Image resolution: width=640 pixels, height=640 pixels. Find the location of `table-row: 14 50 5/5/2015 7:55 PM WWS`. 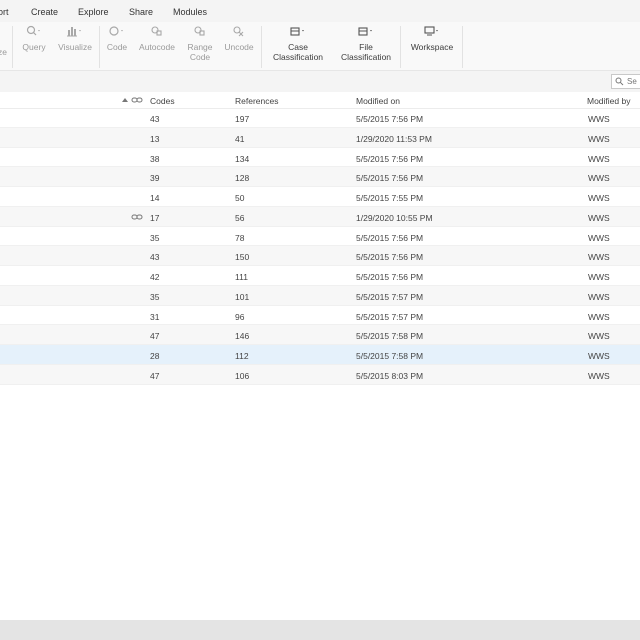

table-row: 14 50 5/5/2015 7:55 PM WWS is located at coordinates (320, 197).